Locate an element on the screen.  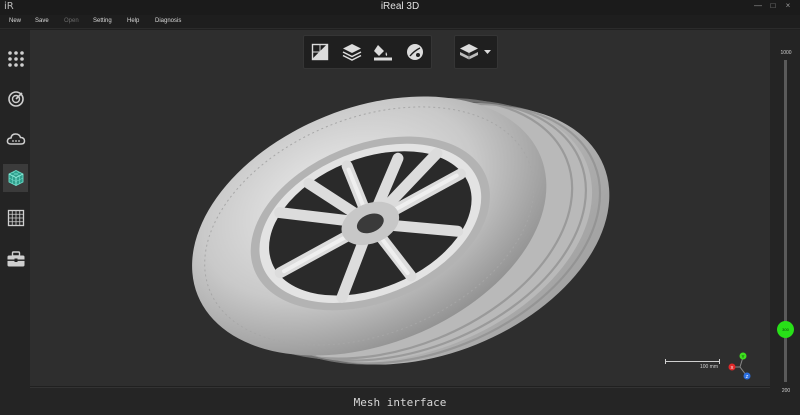
view-mode-dropdown is located at coordinates (476, 52).